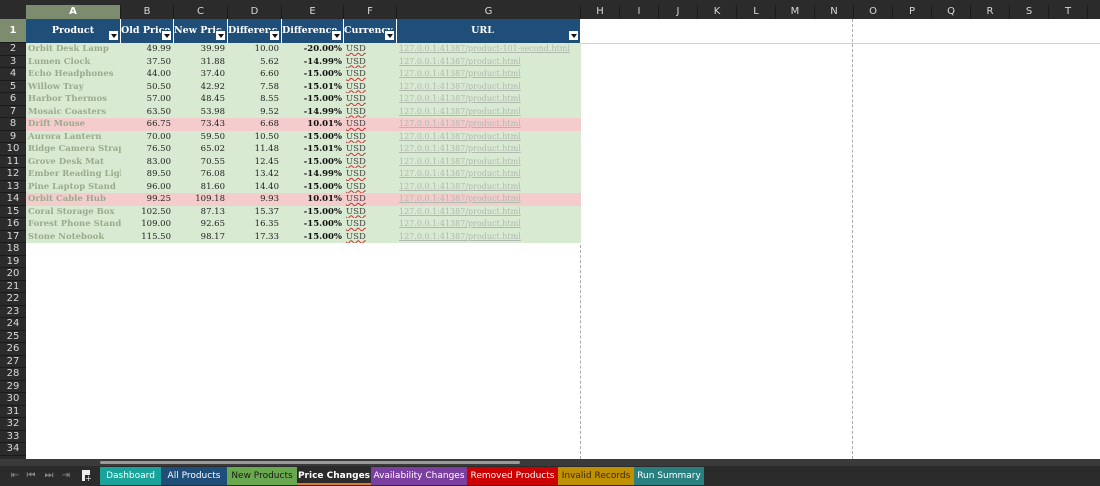 Image resolution: width=1100 pixels, height=486 pixels. I want to click on row-header: 23, so click(13, 312).